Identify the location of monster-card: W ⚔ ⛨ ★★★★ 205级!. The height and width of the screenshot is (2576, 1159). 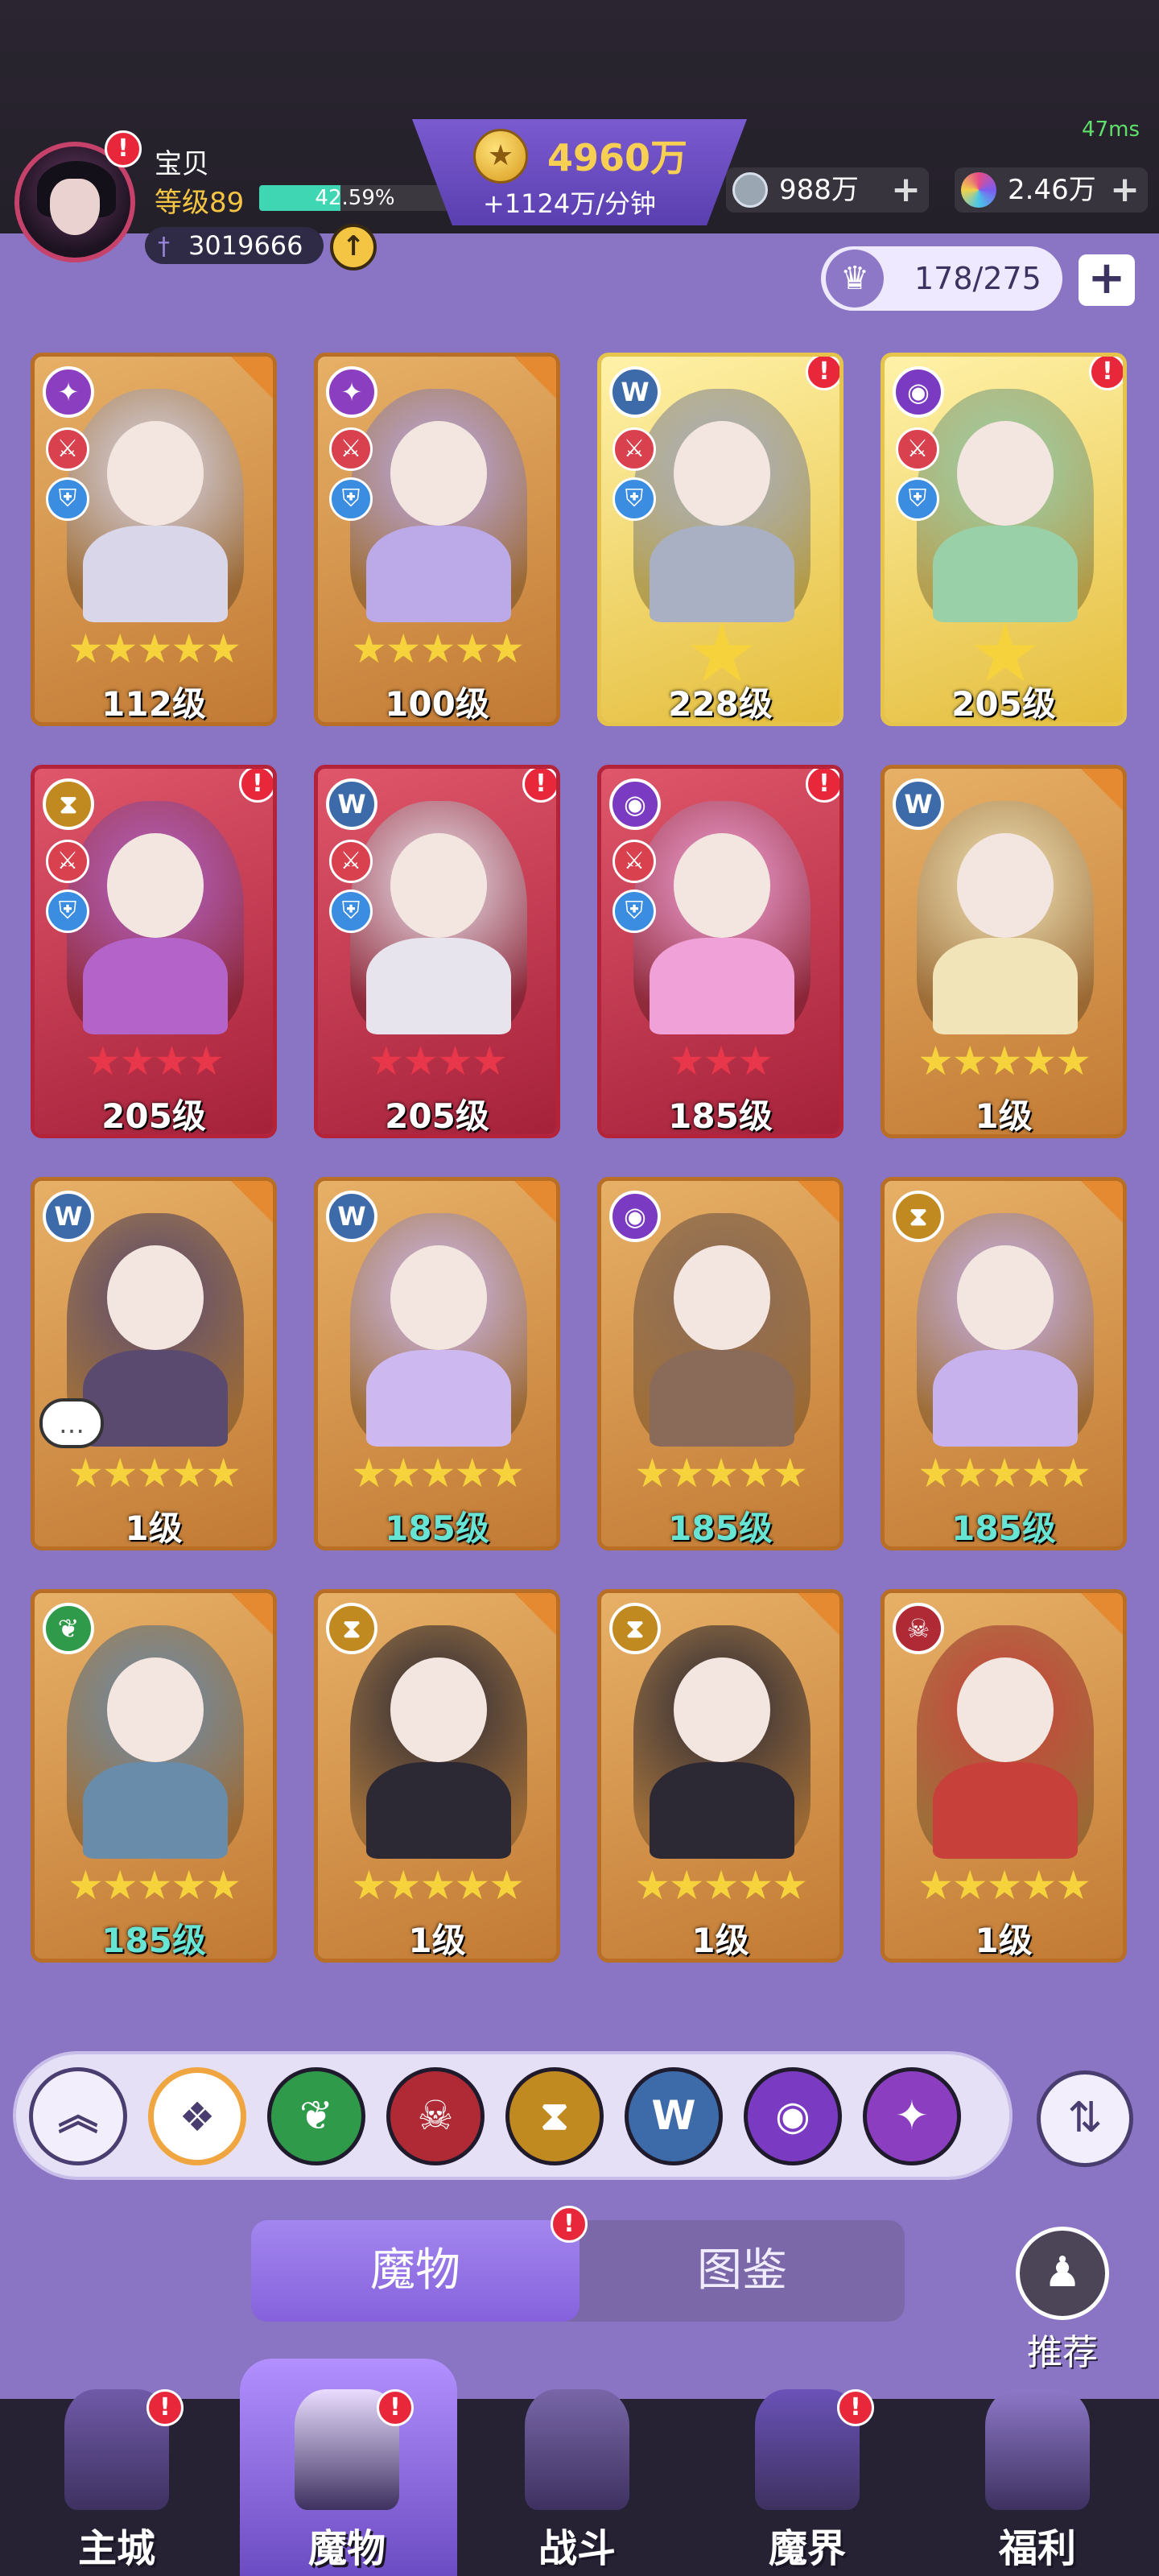
(437, 951).